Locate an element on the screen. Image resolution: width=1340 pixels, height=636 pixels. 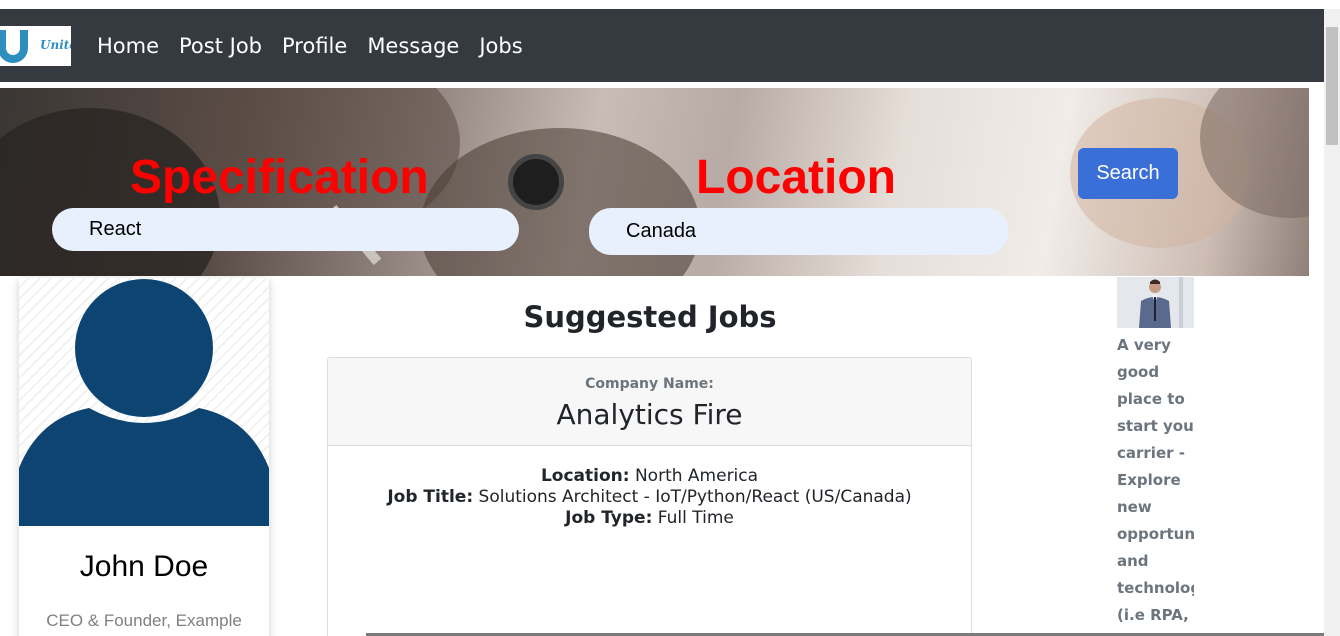
ad-line: good is located at coordinates (1138, 372).